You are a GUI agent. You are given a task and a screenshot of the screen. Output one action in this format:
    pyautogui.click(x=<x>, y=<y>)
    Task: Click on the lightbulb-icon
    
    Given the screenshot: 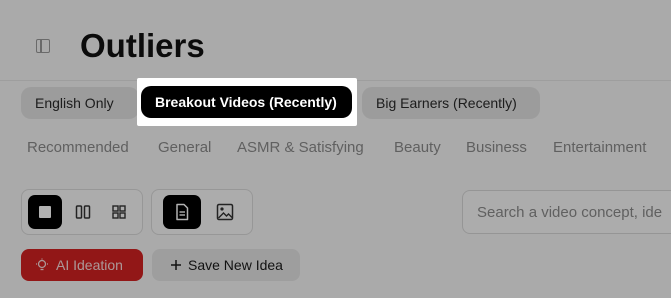 What is the action you would take?
    pyautogui.click(x=42, y=264)
    